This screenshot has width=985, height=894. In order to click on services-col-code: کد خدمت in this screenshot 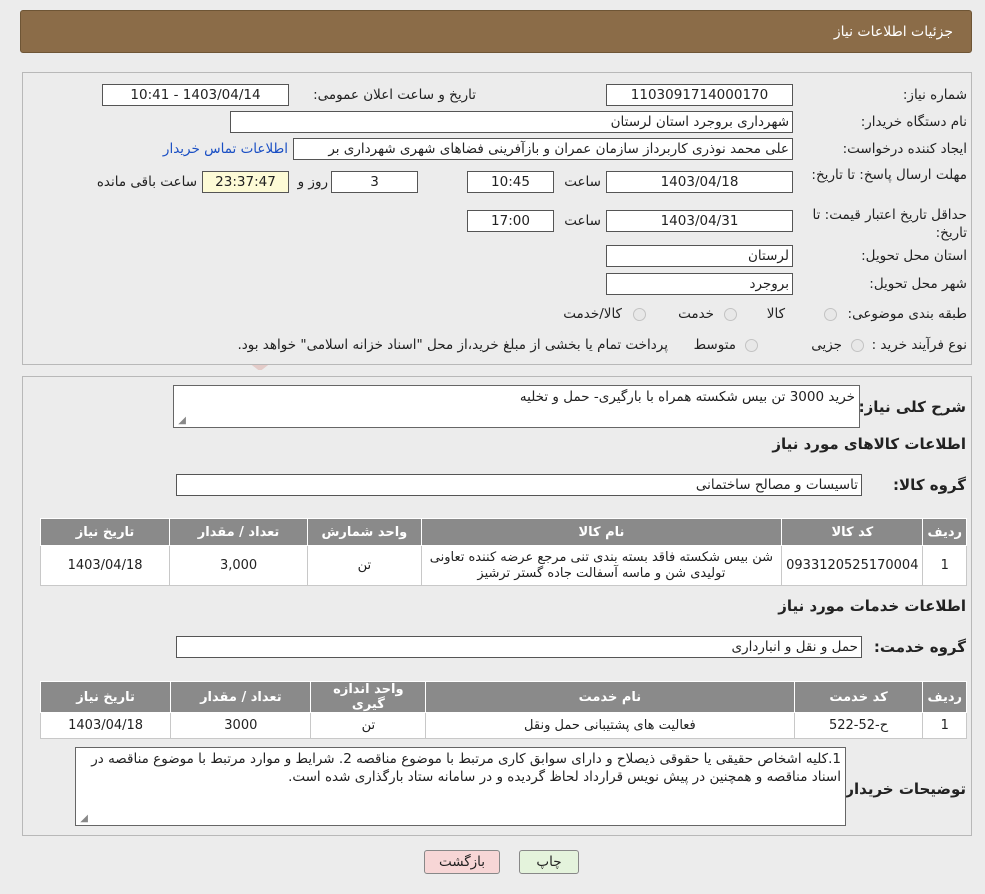, I will do `click(858, 697)`.